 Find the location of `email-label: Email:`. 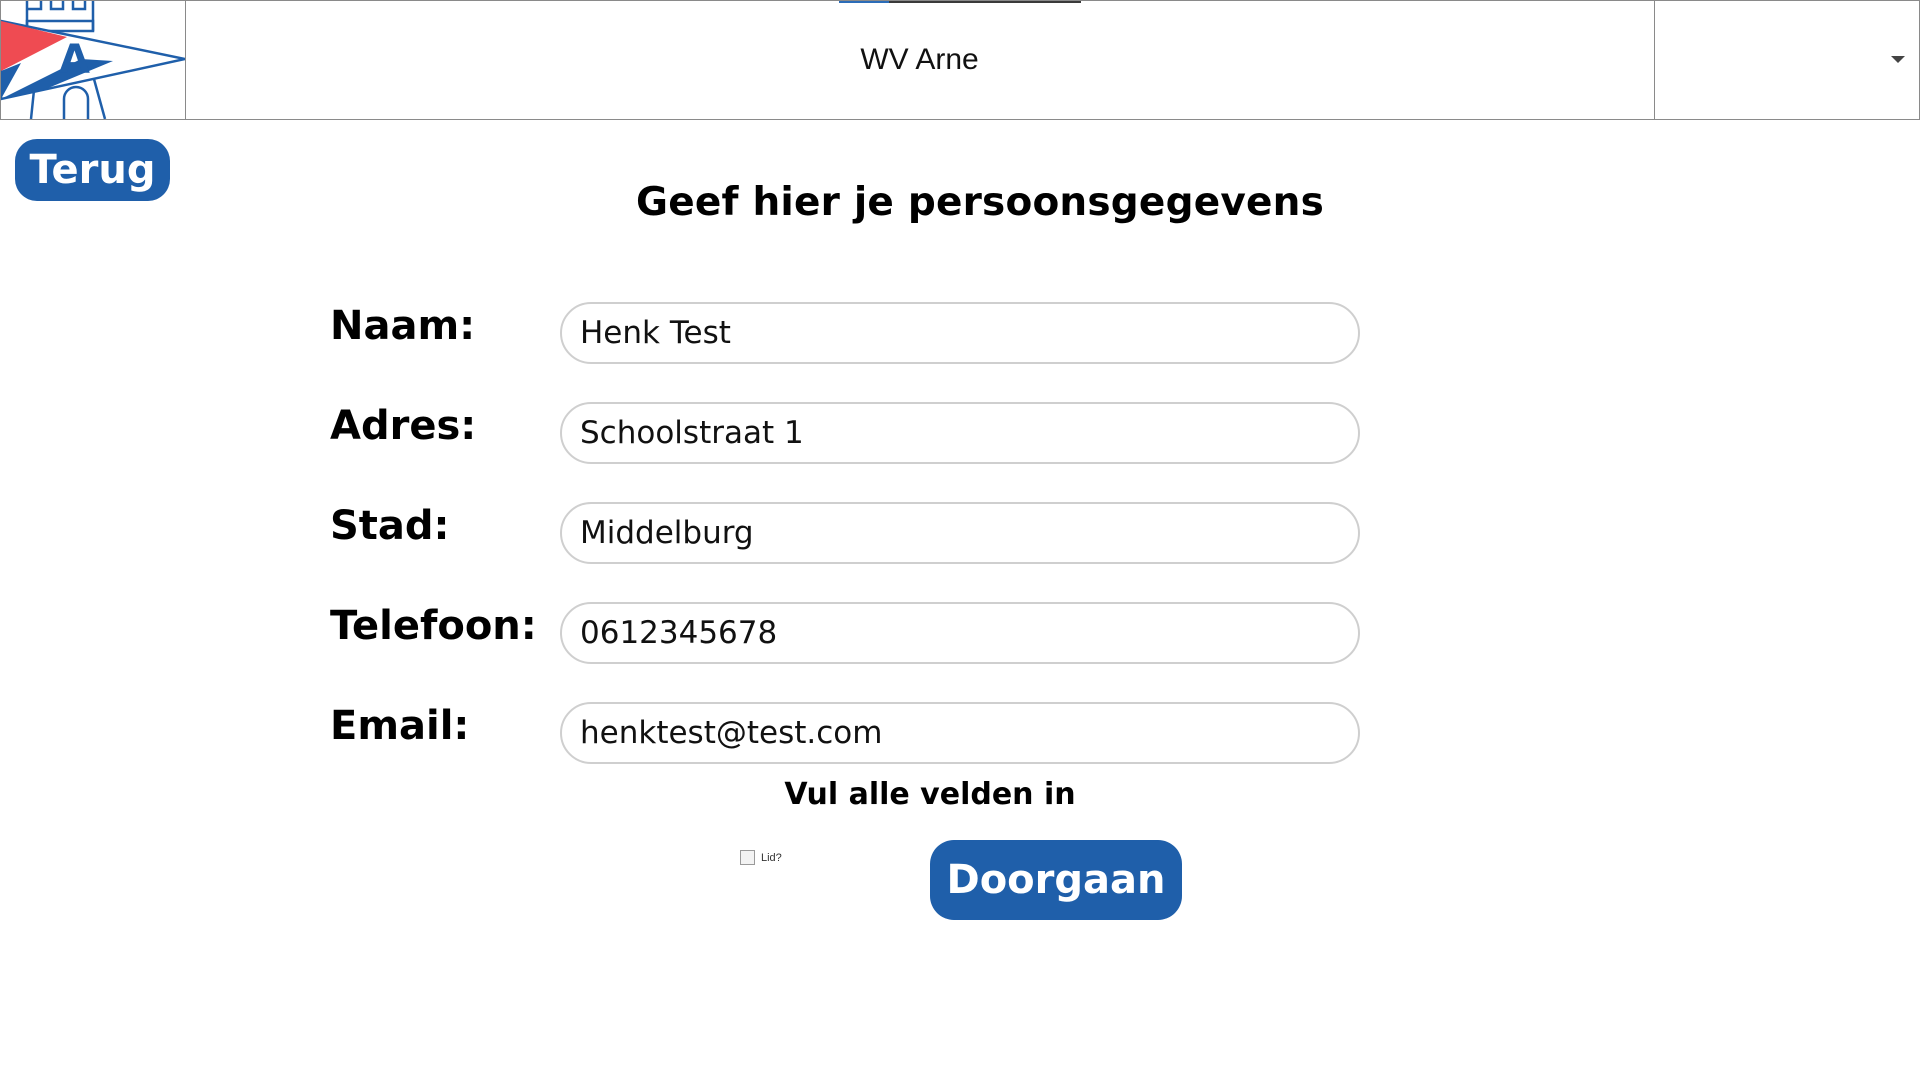

email-label: Email: is located at coordinates (400, 726).